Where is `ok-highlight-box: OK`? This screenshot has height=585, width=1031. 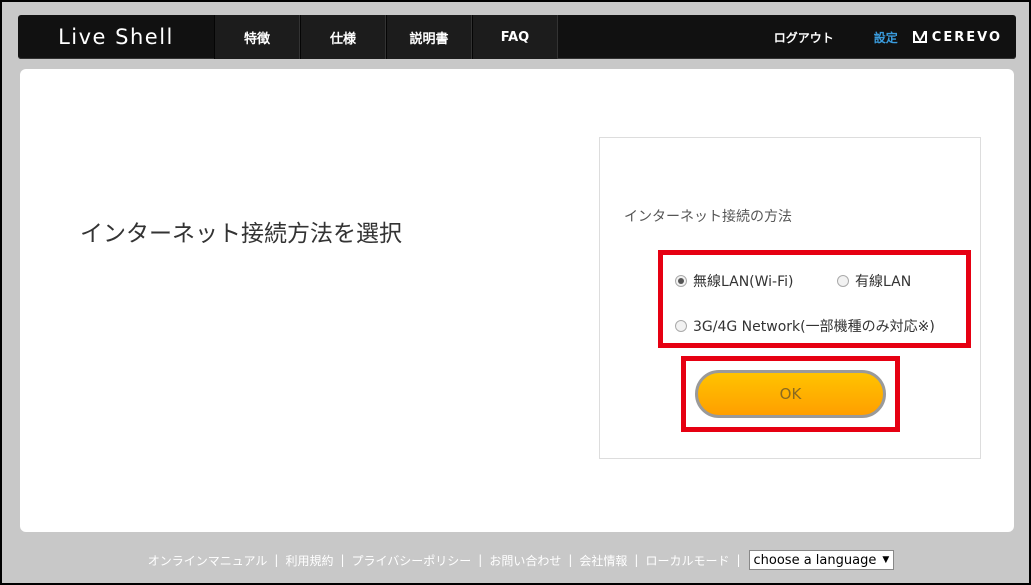
ok-highlight-box: OK is located at coordinates (790, 394).